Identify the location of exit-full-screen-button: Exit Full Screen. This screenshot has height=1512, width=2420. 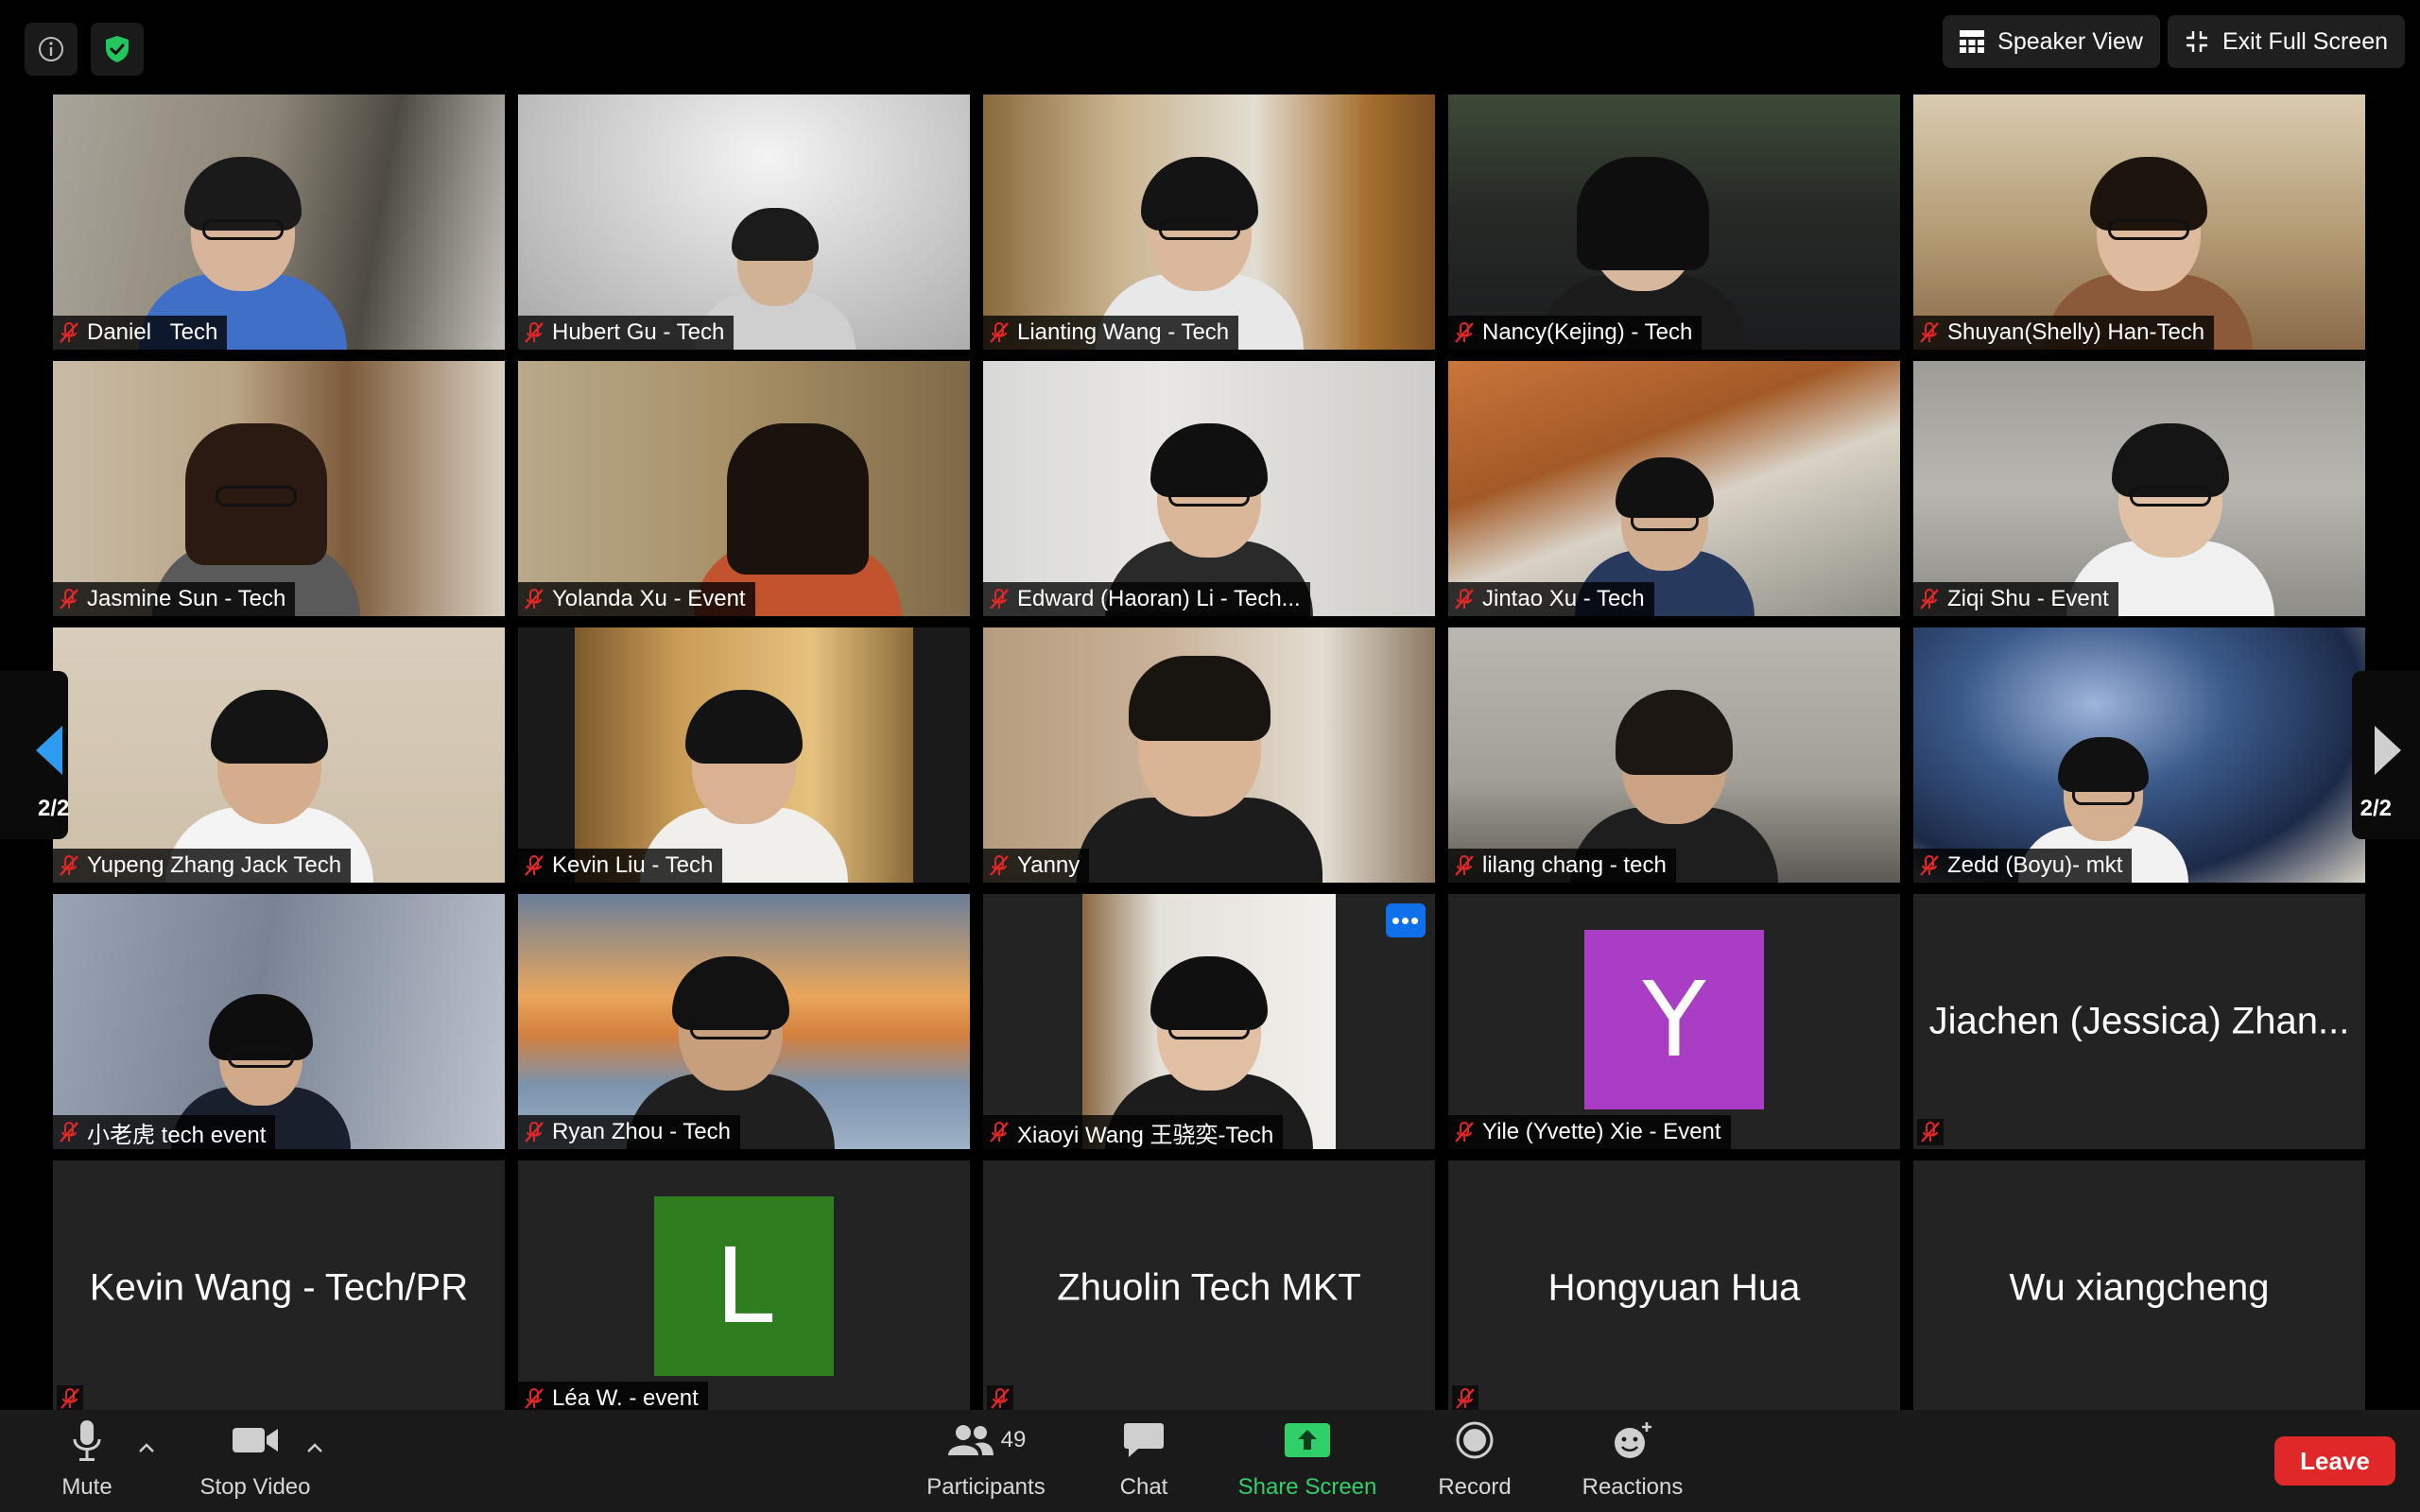
(2286, 41).